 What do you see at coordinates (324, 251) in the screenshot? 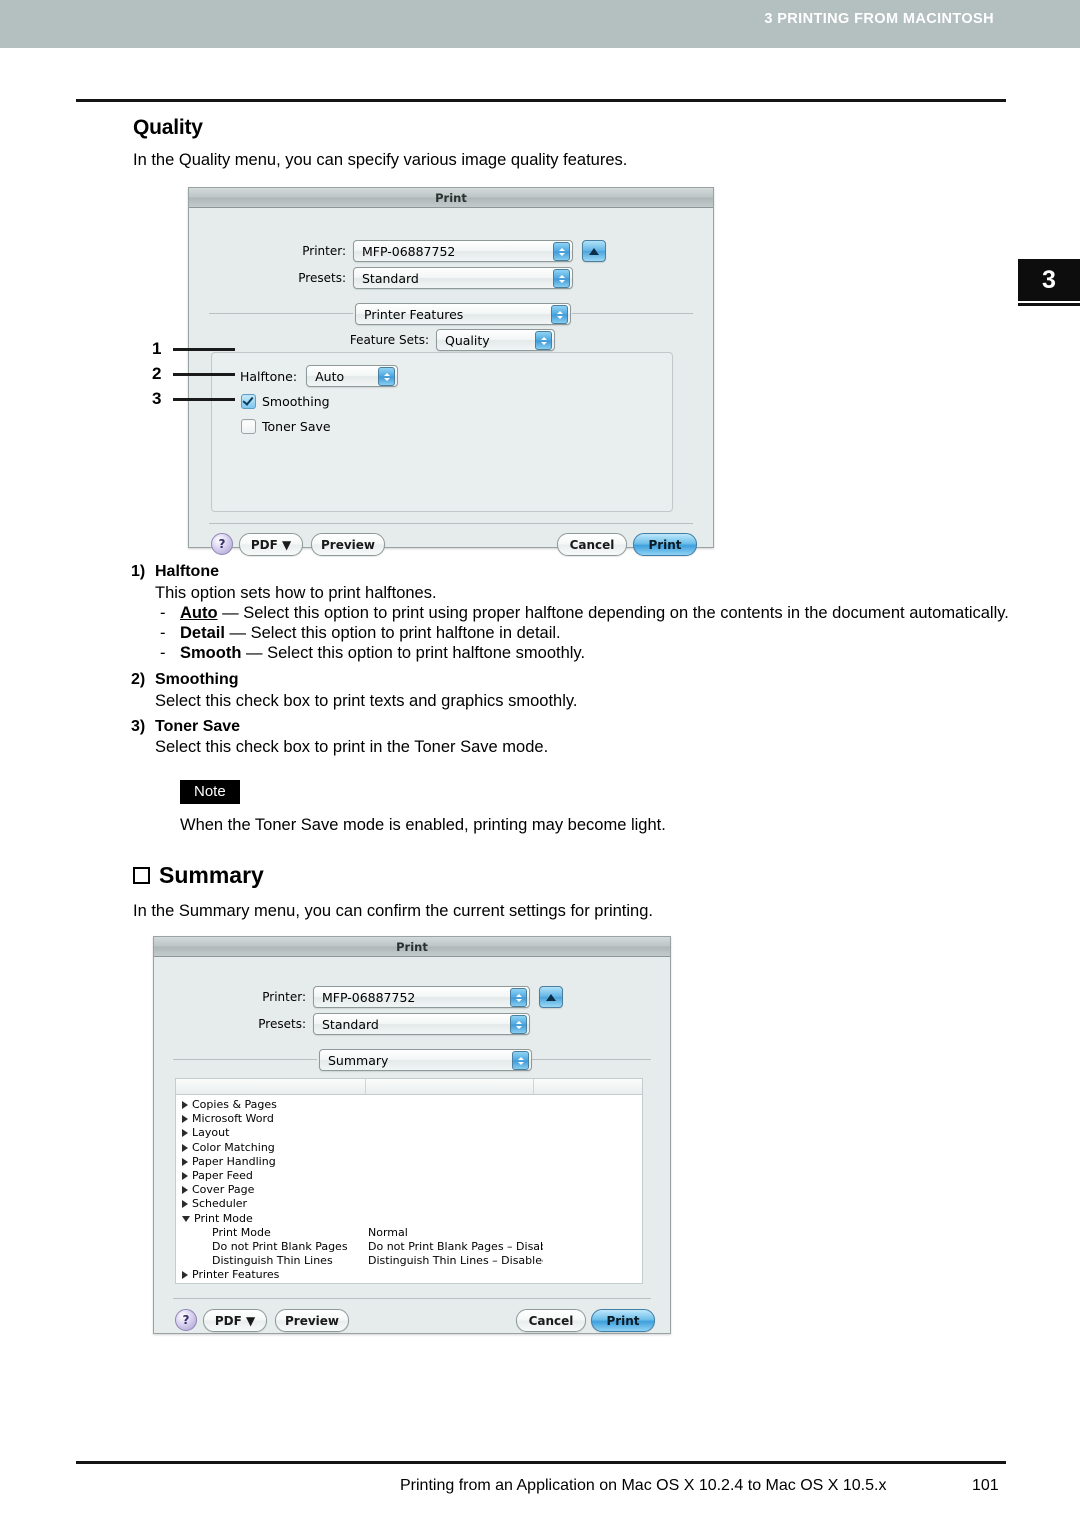
I see `printer-label: Printer:` at bounding box center [324, 251].